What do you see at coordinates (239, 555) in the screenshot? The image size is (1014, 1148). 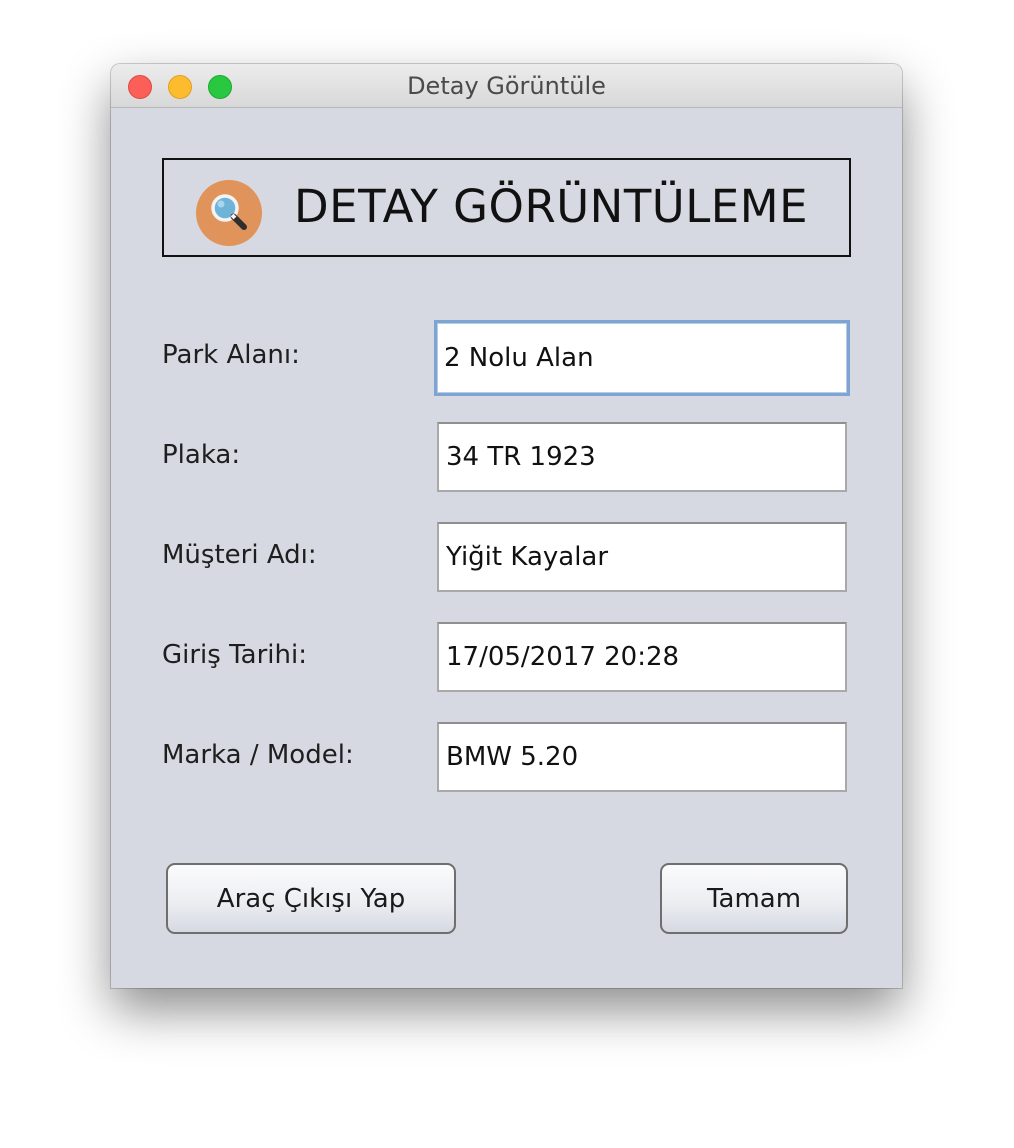 I see `customer-name-label: Müşteri Adı:` at bounding box center [239, 555].